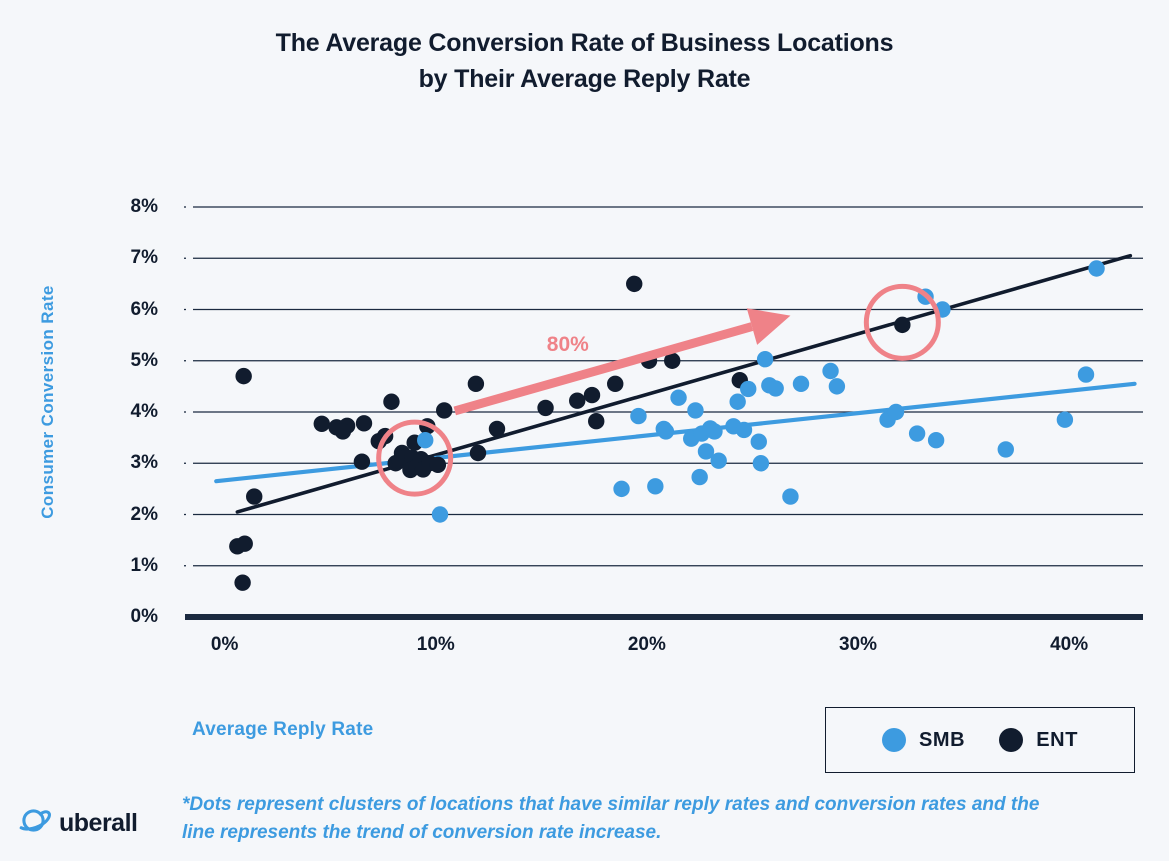 This screenshot has height=861, width=1169. Describe the element at coordinates (144, 411) in the screenshot. I see `y-tick-label: 4%` at that location.